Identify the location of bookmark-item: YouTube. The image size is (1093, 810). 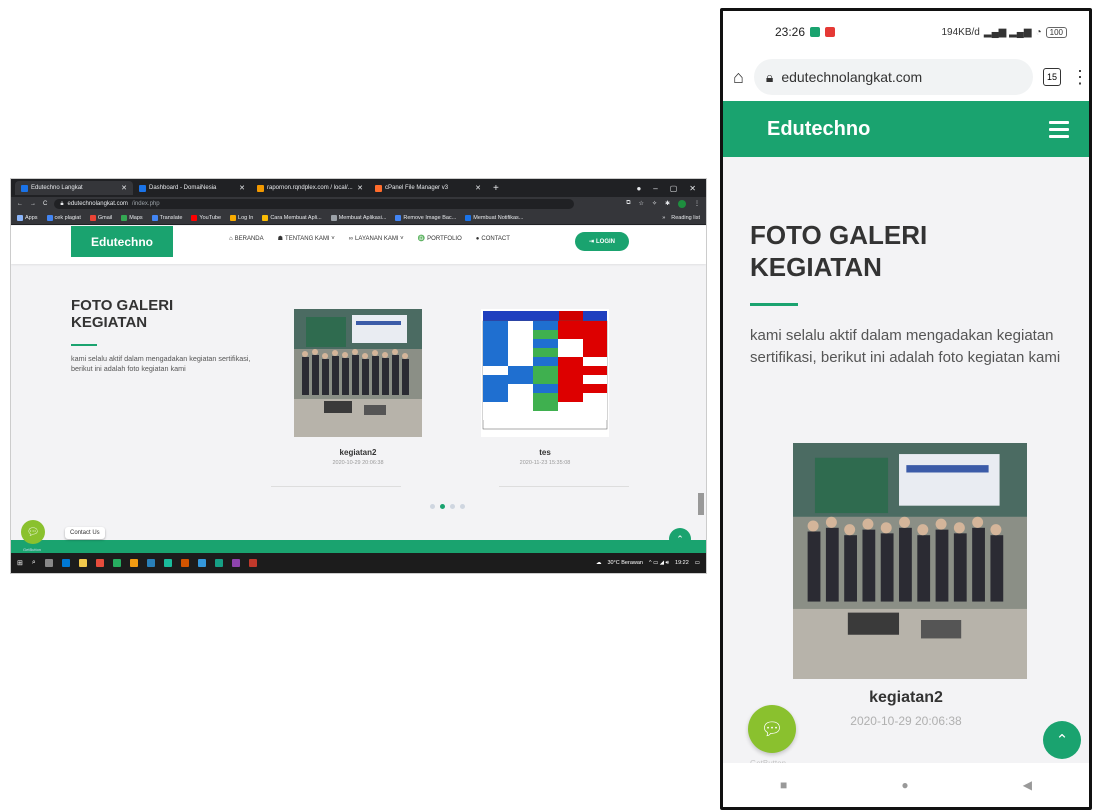
(206, 217).